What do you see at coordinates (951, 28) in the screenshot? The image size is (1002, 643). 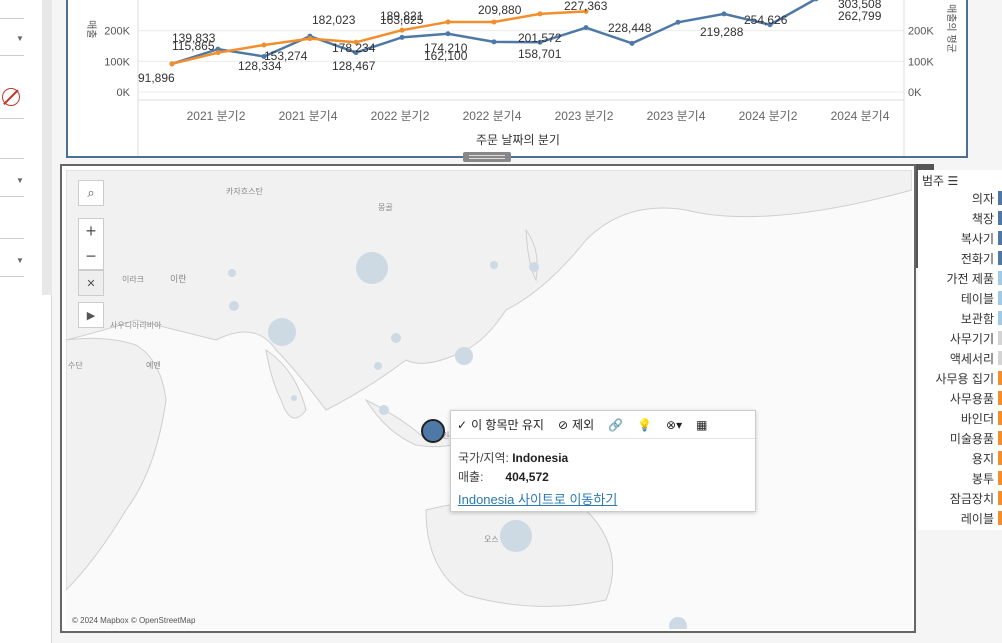 I see `y-axis-title-right: 매출의 평균` at bounding box center [951, 28].